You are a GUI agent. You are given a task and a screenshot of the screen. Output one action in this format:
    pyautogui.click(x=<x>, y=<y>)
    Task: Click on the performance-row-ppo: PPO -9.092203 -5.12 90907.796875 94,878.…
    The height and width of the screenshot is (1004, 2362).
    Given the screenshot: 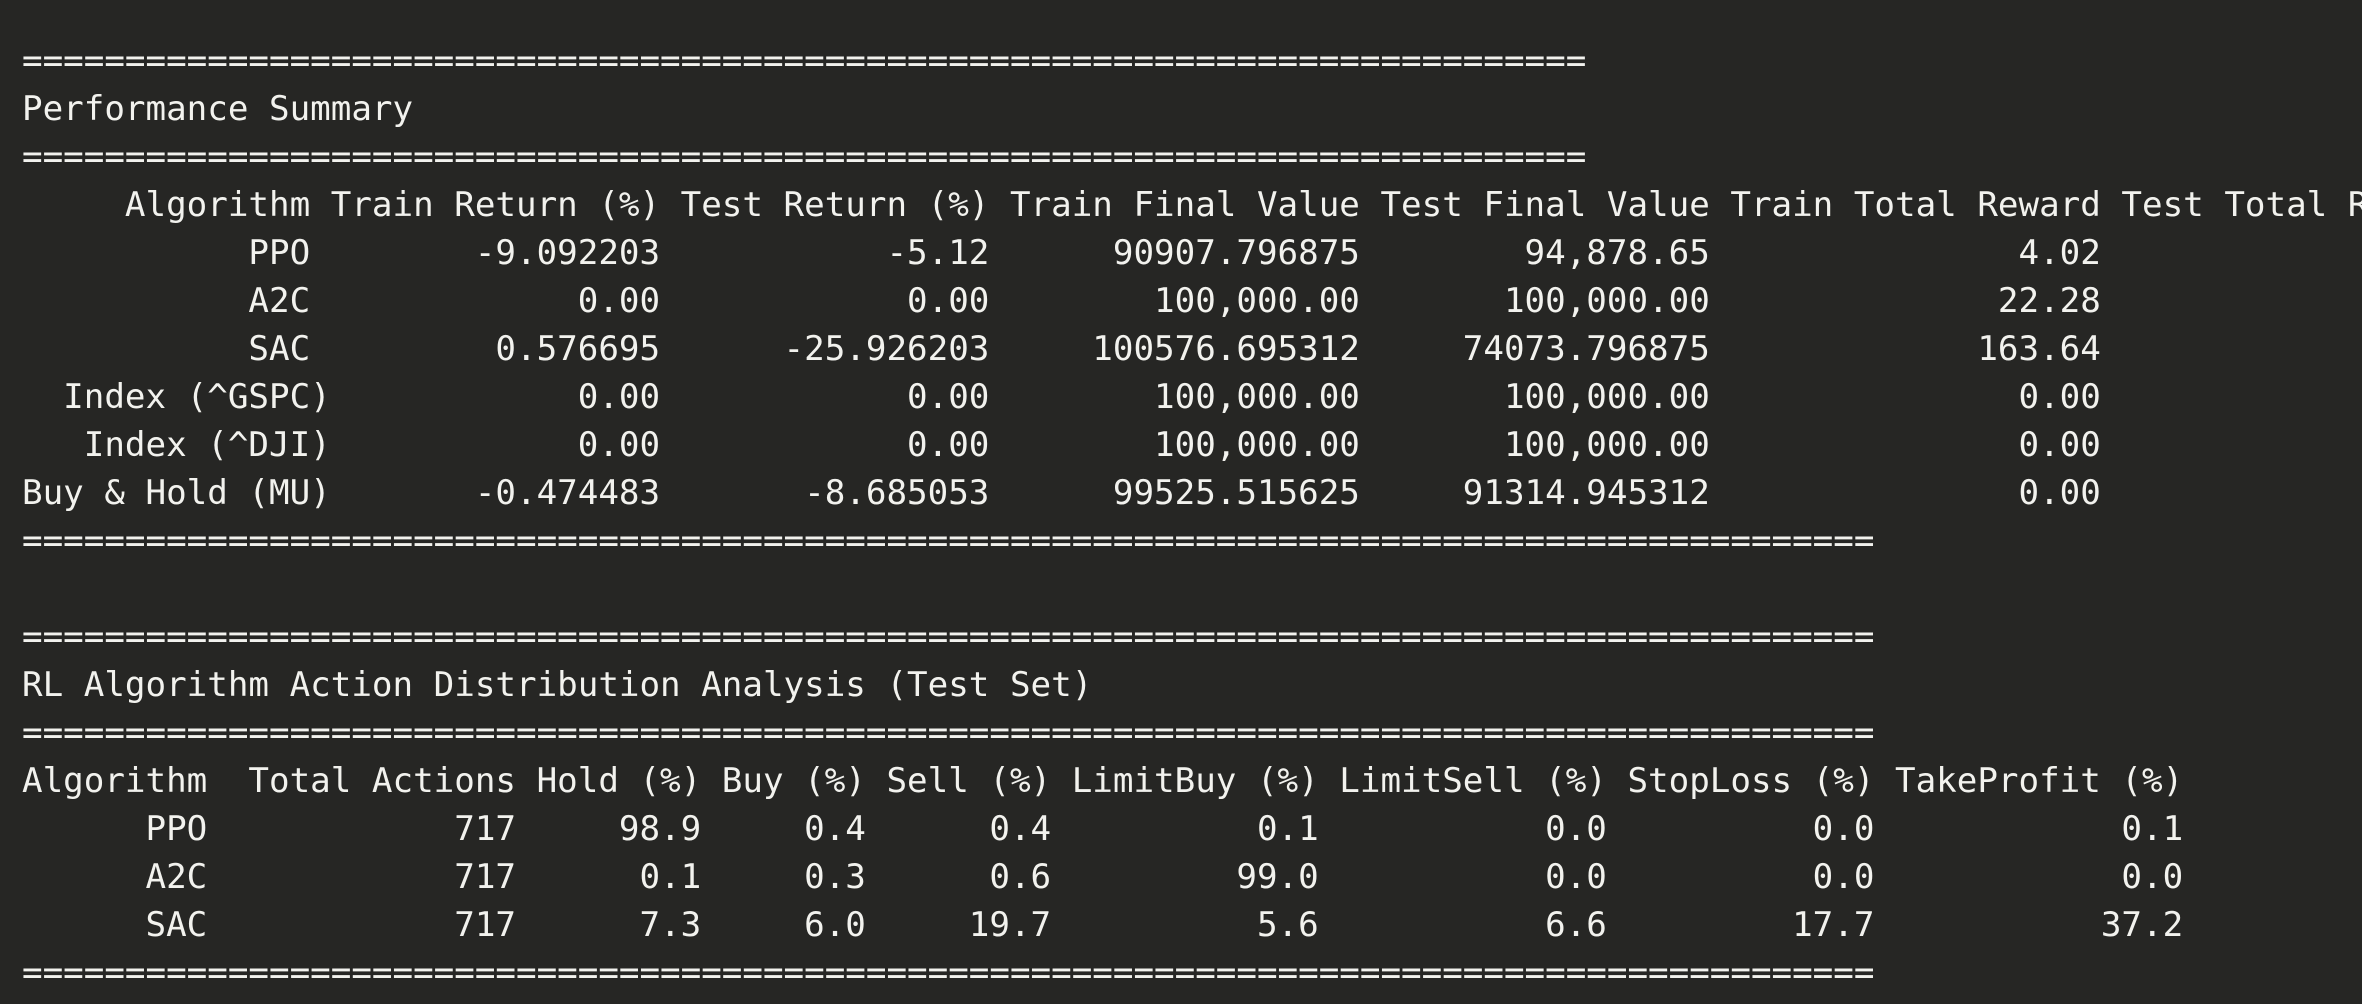 What is the action you would take?
    pyautogui.click(x=1192, y=253)
    